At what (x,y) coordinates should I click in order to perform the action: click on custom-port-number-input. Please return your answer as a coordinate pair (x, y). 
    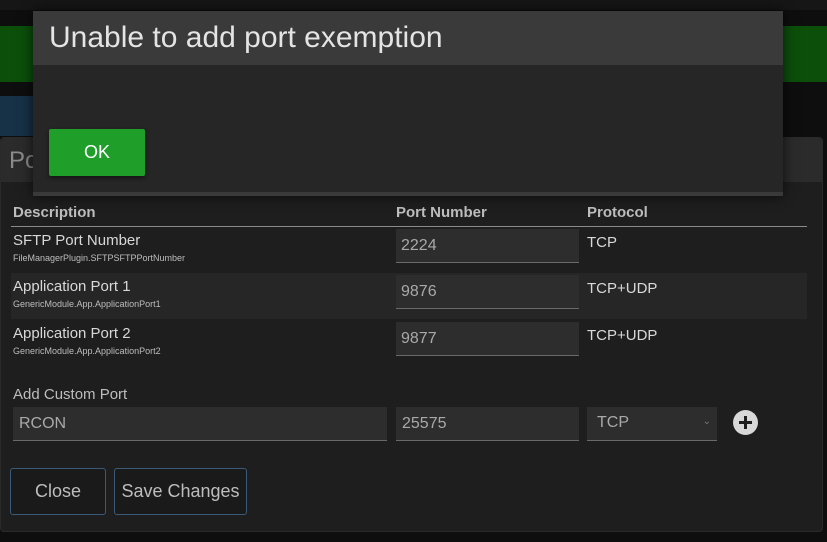
    Looking at the image, I should click on (487, 424).